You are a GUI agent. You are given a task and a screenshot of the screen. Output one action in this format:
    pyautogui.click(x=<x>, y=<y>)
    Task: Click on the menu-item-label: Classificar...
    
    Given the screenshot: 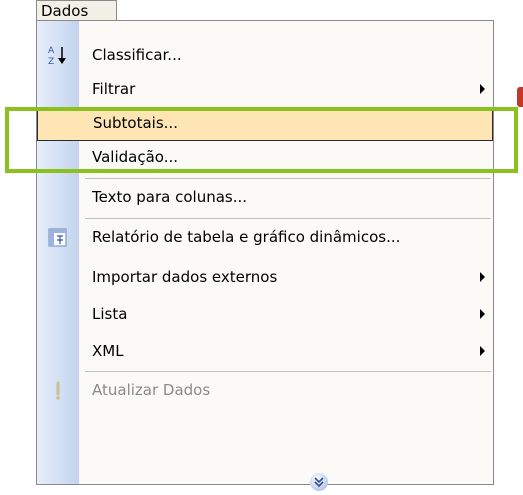 What is the action you would take?
    pyautogui.click(x=137, y=55)
    